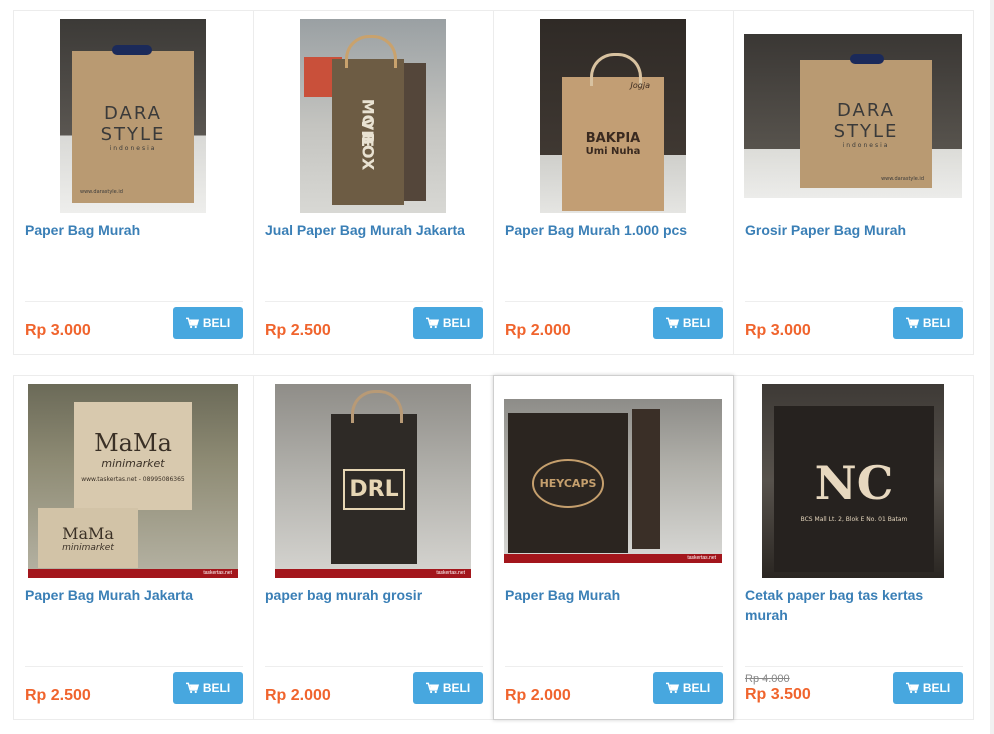  What do you see at coordinates (374, 595) in the screenshot?
I see `product-title-link: paper bag murah grosir` at bounding box center [374, 595].